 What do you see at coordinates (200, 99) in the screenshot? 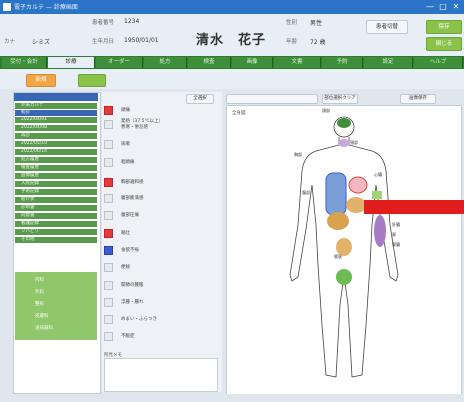
I see `select-all-button: 全選択` at bounding box center [200, 99].